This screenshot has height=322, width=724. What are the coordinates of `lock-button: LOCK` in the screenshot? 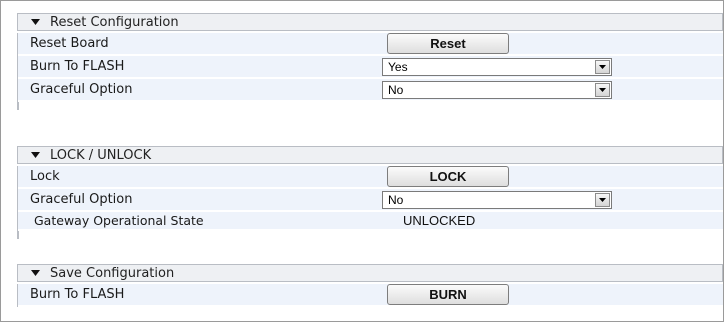 It's located at (448, 176).